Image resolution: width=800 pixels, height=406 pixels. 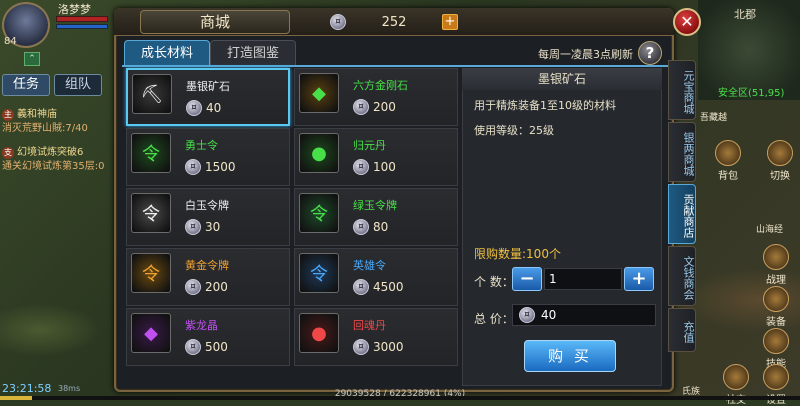 What do you see at coordinates (45, 128) in the screenshot?
I see `quest-detail: 消灭荒野山賊:7/40` at bounding box center [45, 128].